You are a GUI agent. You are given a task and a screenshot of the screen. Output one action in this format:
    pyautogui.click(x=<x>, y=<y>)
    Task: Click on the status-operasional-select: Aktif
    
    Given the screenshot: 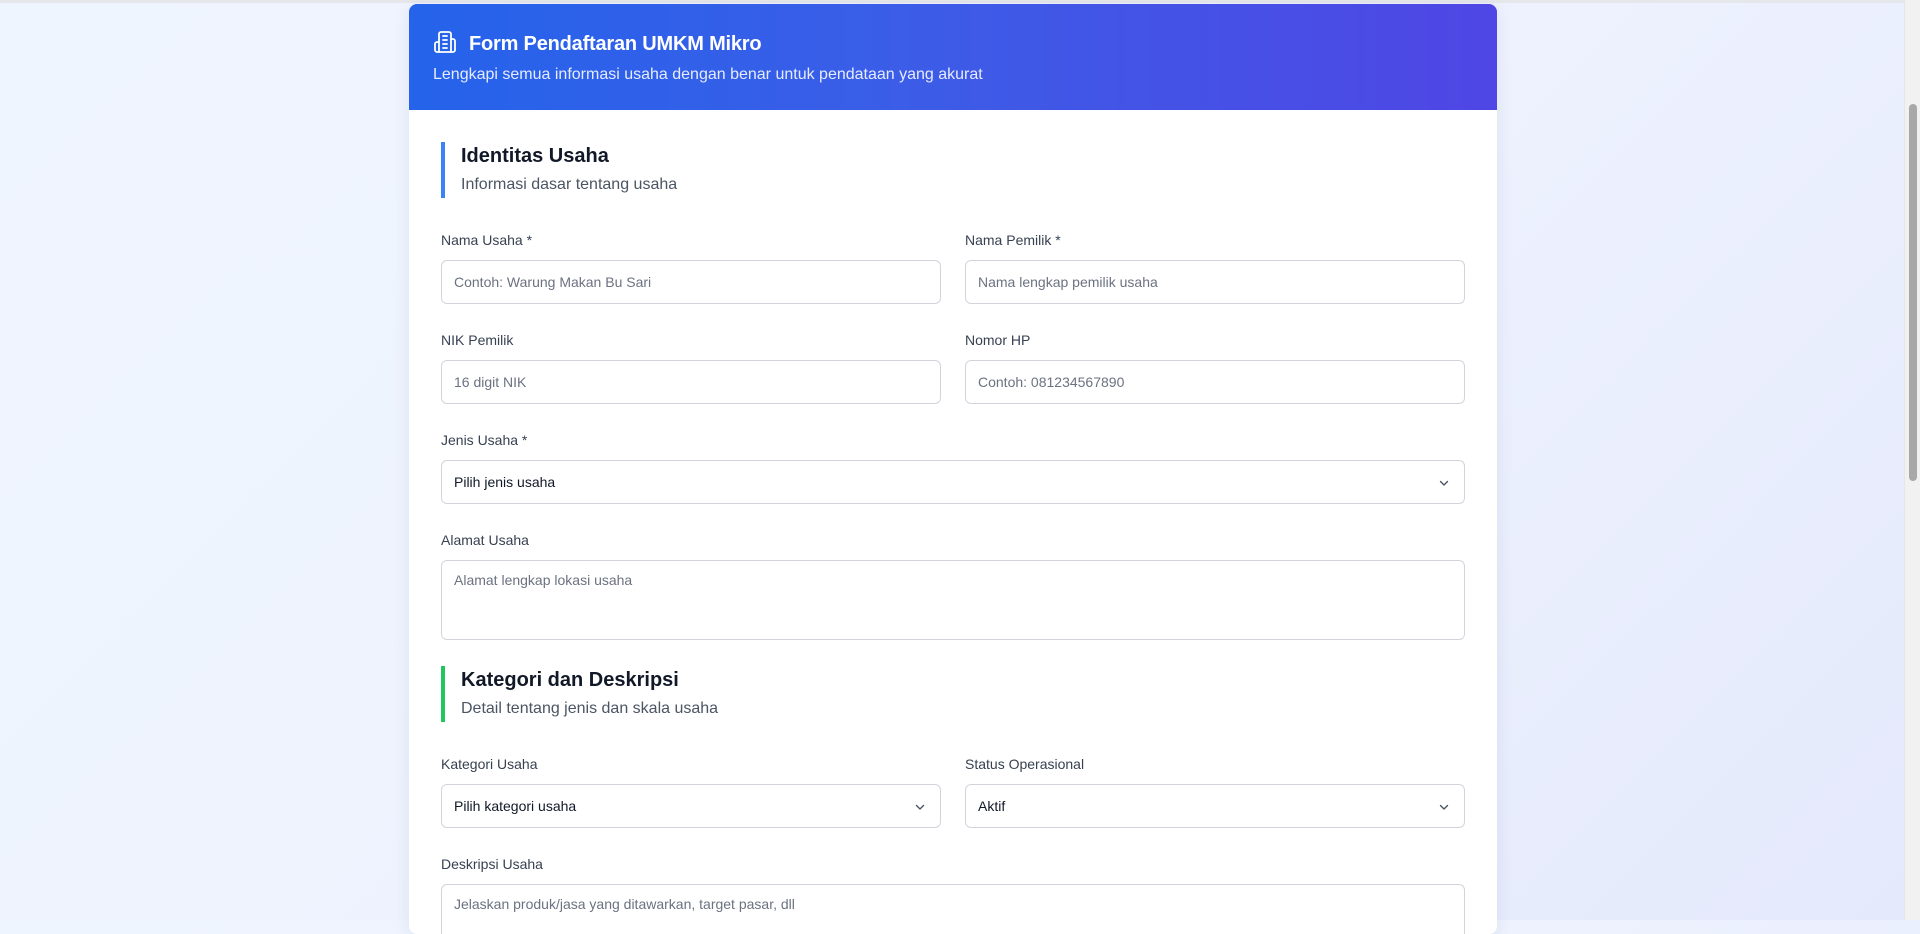 What is the action you would take?
    pyautogui.click(x=1215, y=806)
    